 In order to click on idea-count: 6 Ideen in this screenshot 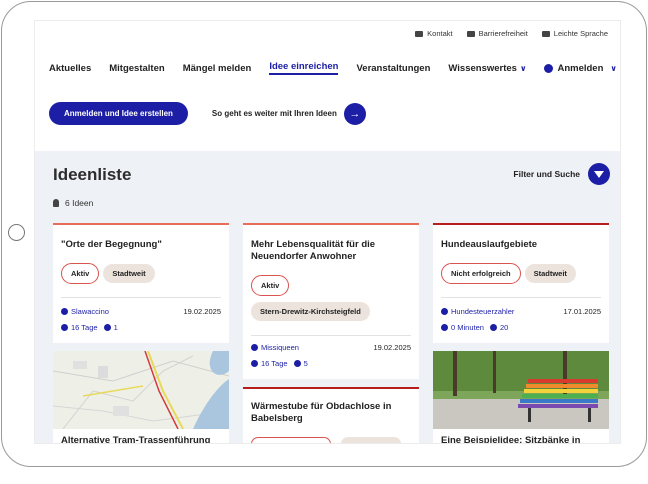, I will do `click(73, 203)`.